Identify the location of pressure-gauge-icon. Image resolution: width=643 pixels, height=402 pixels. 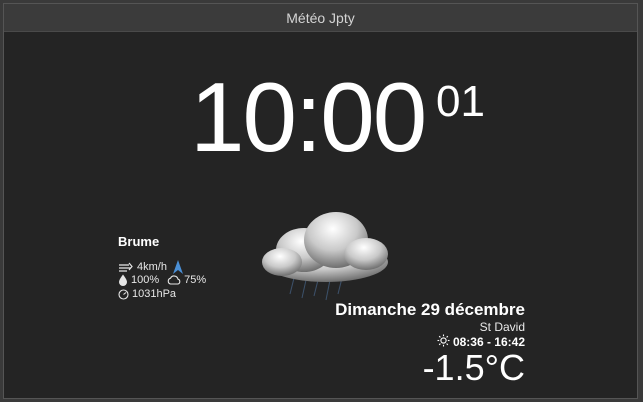
(123, 294).